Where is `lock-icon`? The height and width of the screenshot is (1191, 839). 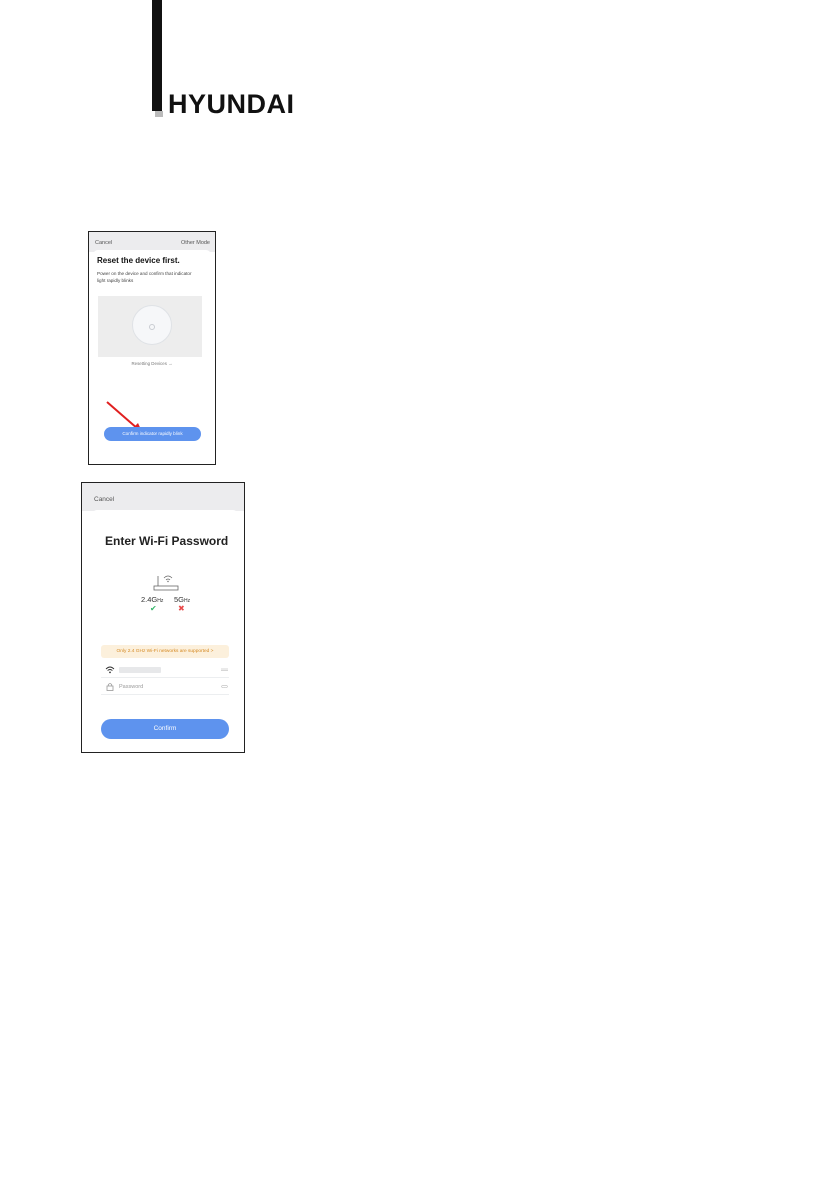
lock-icon is located at coordinates (110, 687).